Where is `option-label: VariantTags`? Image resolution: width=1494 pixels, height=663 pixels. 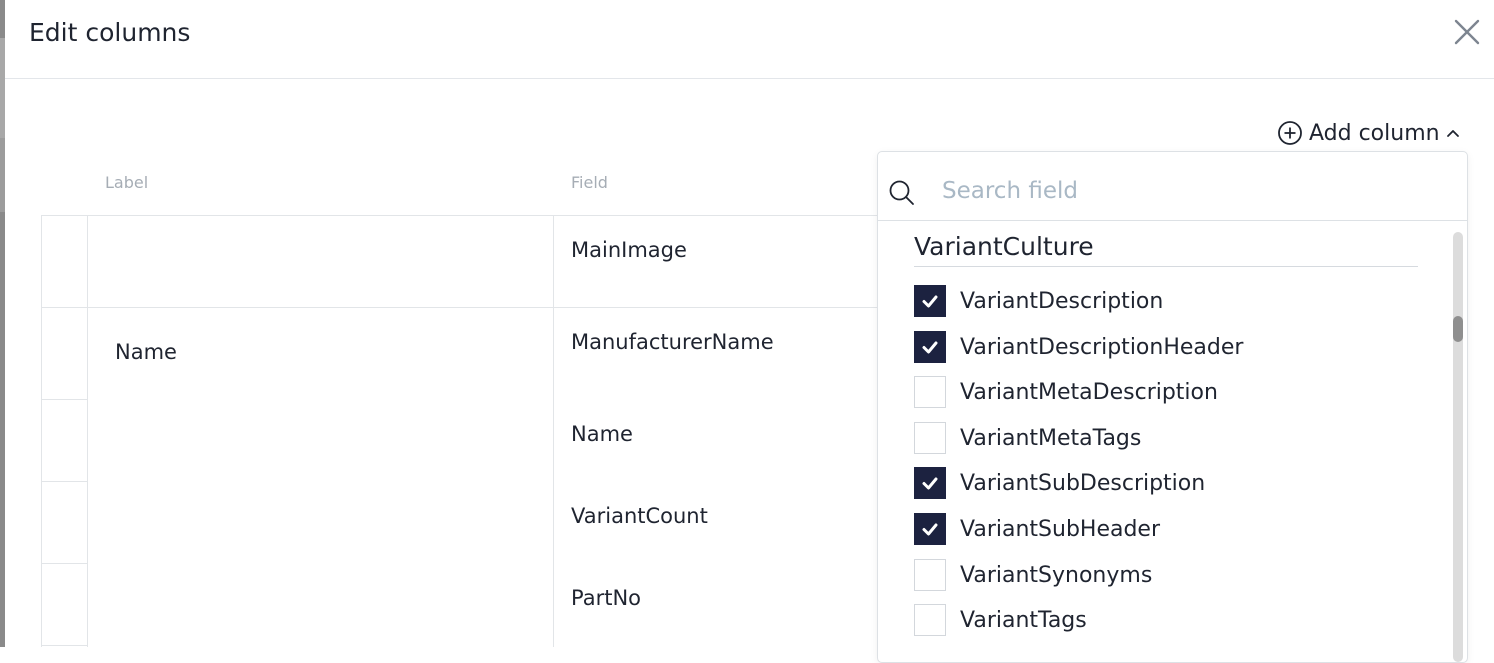 option-label: VariantTags is located at coordinates (1023, 620).